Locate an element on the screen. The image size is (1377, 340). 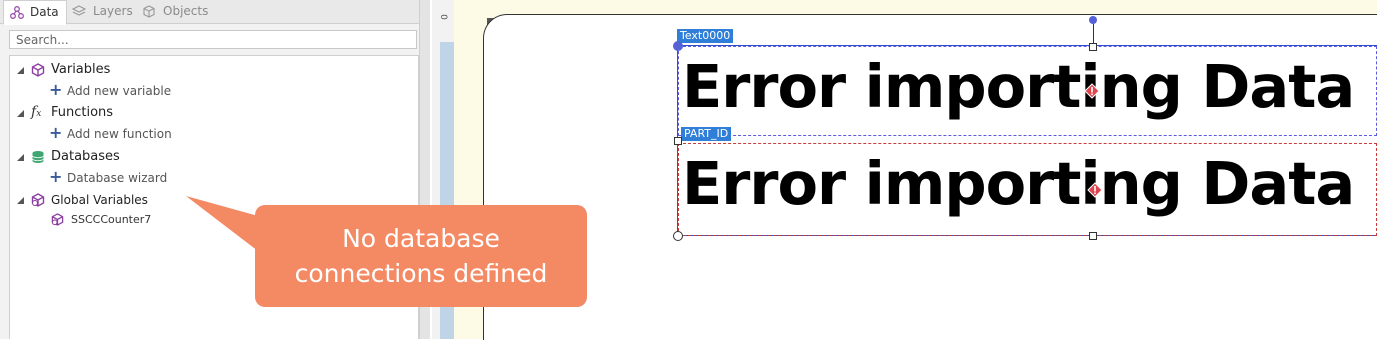
resize-handle-top-left is located at coordinates (678, 46).